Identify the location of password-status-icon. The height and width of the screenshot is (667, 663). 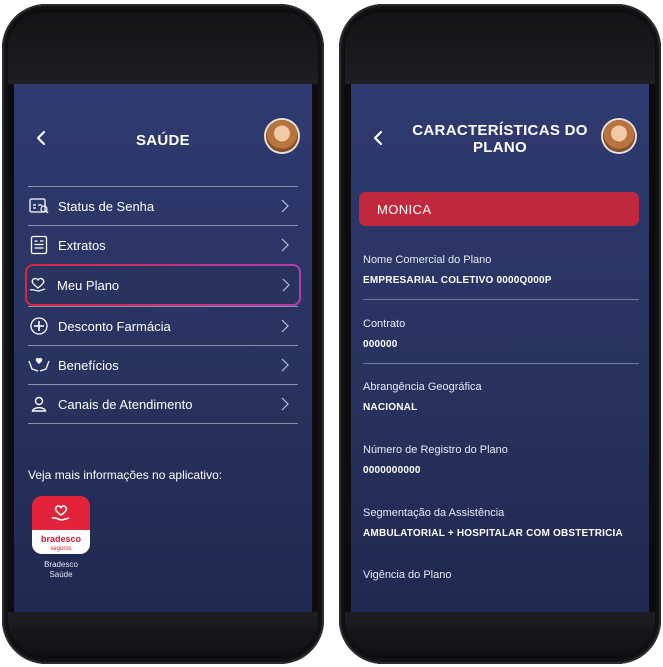
(39, 206).